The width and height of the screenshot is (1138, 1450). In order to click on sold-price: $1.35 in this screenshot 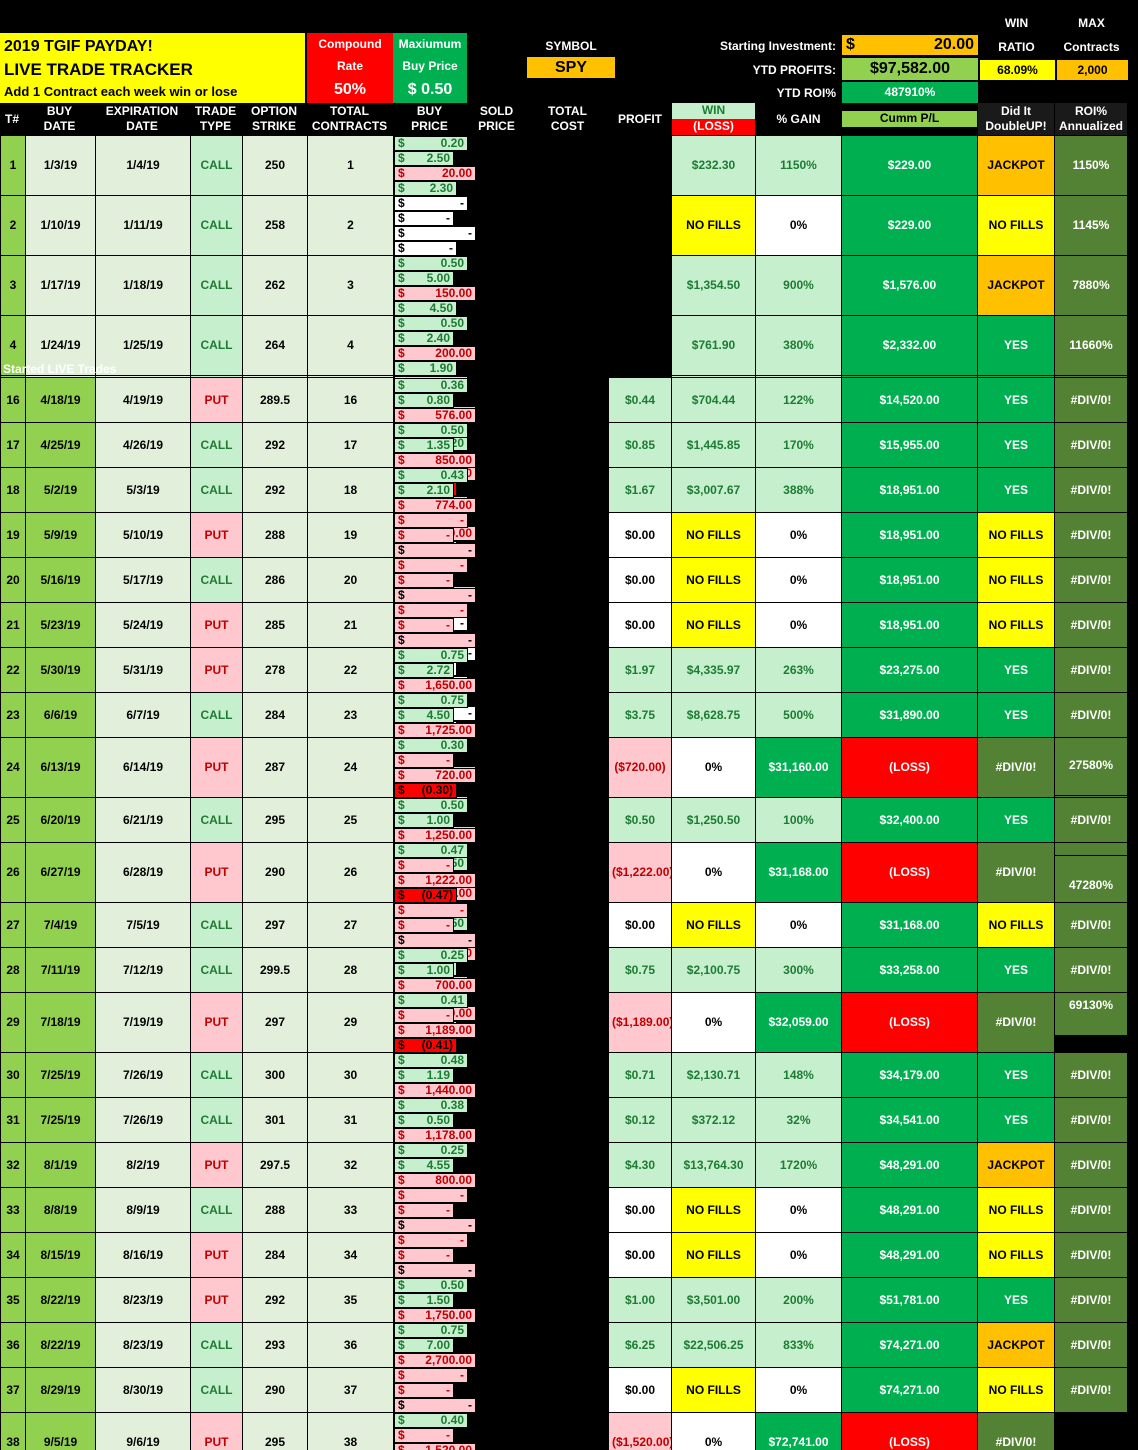, I will do `click(424, 445)`.